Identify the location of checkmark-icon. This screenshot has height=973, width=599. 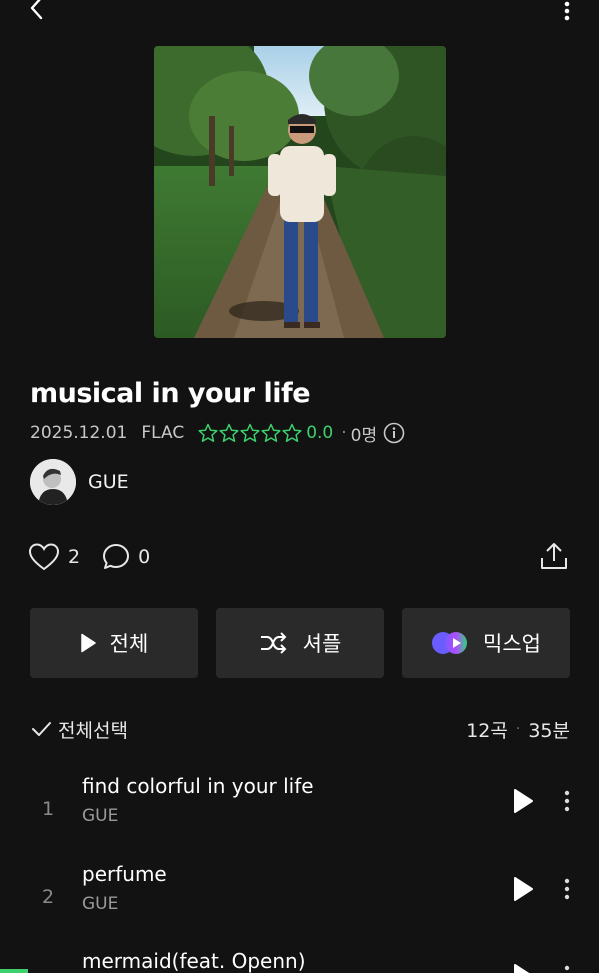
(41, 729).